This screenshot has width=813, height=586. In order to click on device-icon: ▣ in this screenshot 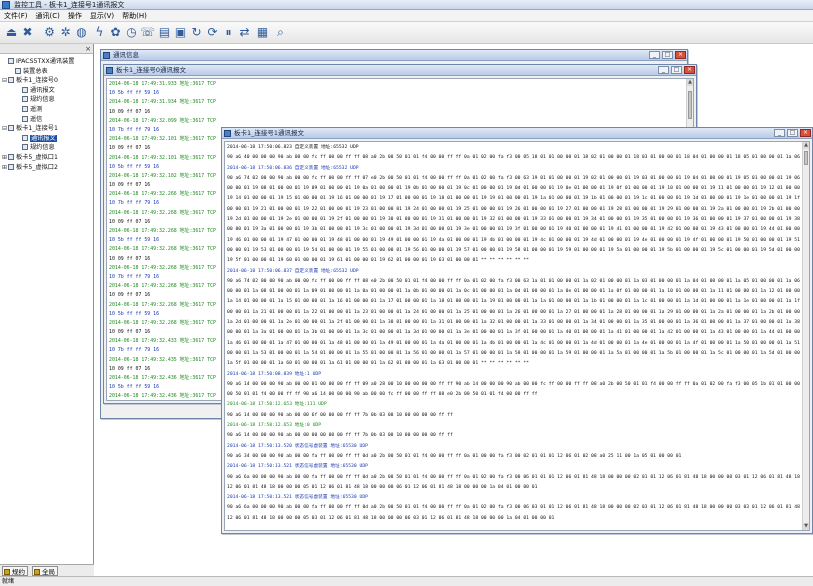, I will do `click(180, 32)`.